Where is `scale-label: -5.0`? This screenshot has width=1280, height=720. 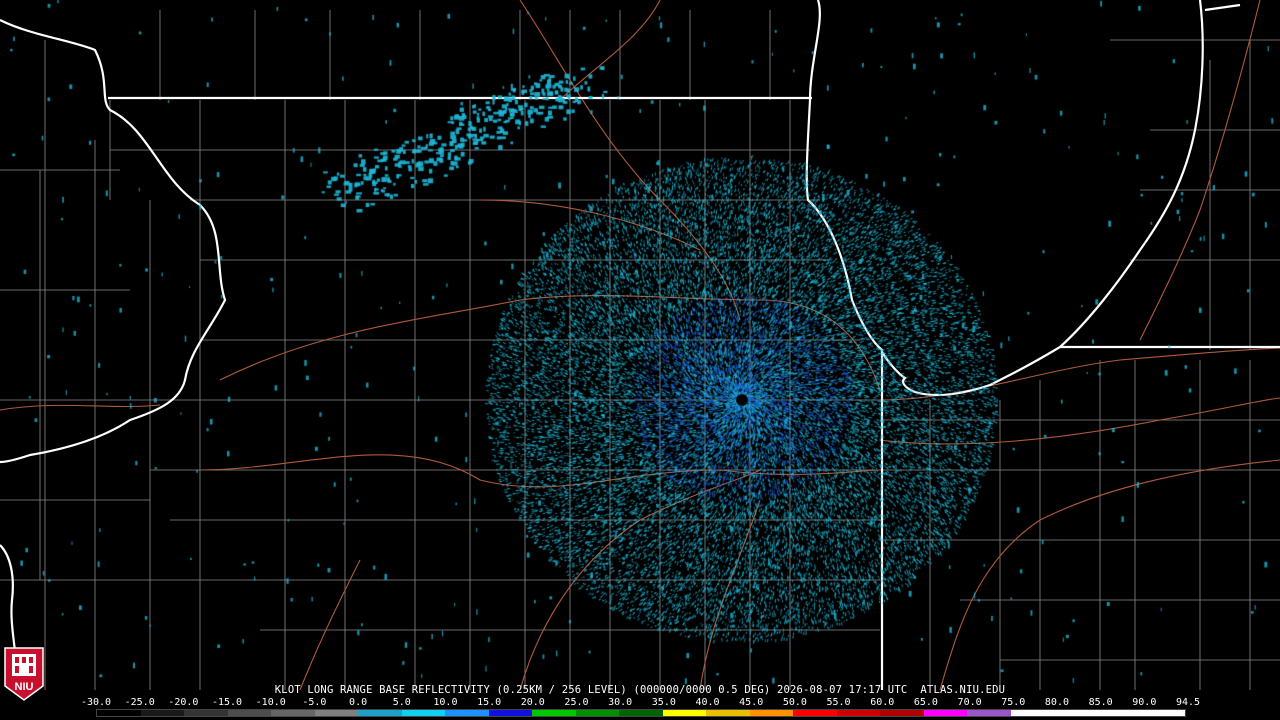
scale-label: -5.0 is located at coordinates (314, 702).